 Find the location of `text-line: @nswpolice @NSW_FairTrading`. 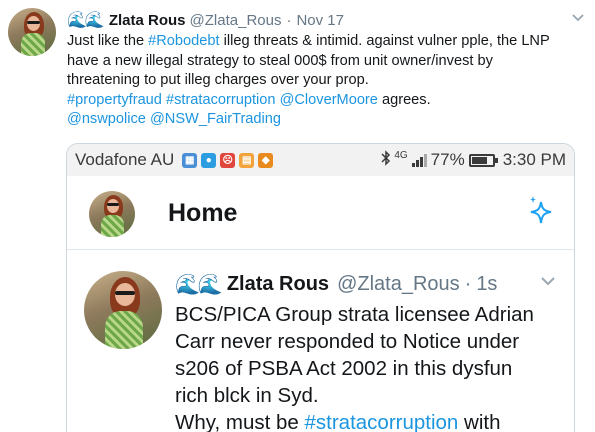

text-line: @nswpolice @NSW_FairTrading is located at coordinates (327, 120).